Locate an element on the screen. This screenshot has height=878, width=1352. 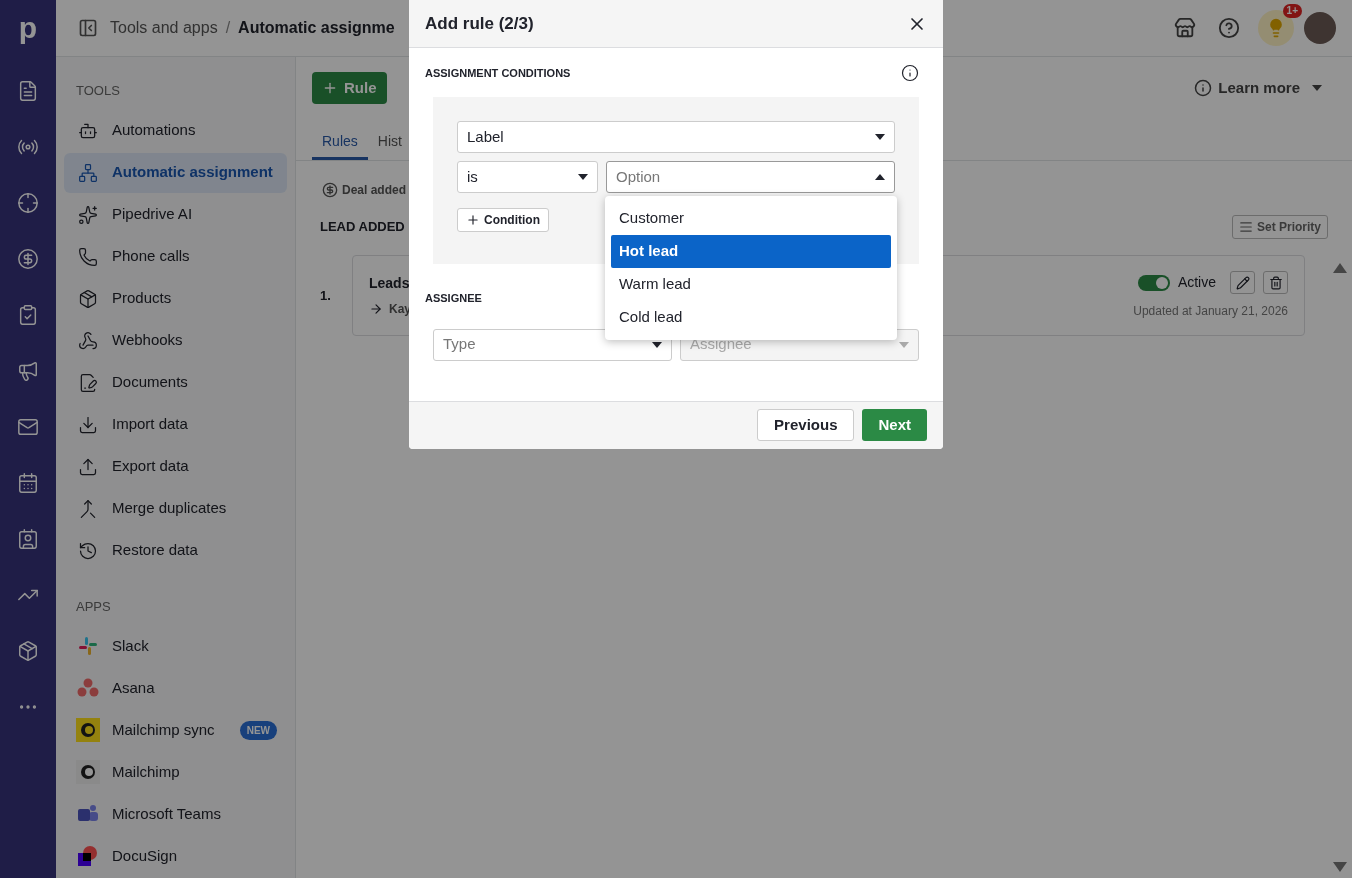
arrow-right-icon is located at coordinates (376, 309).